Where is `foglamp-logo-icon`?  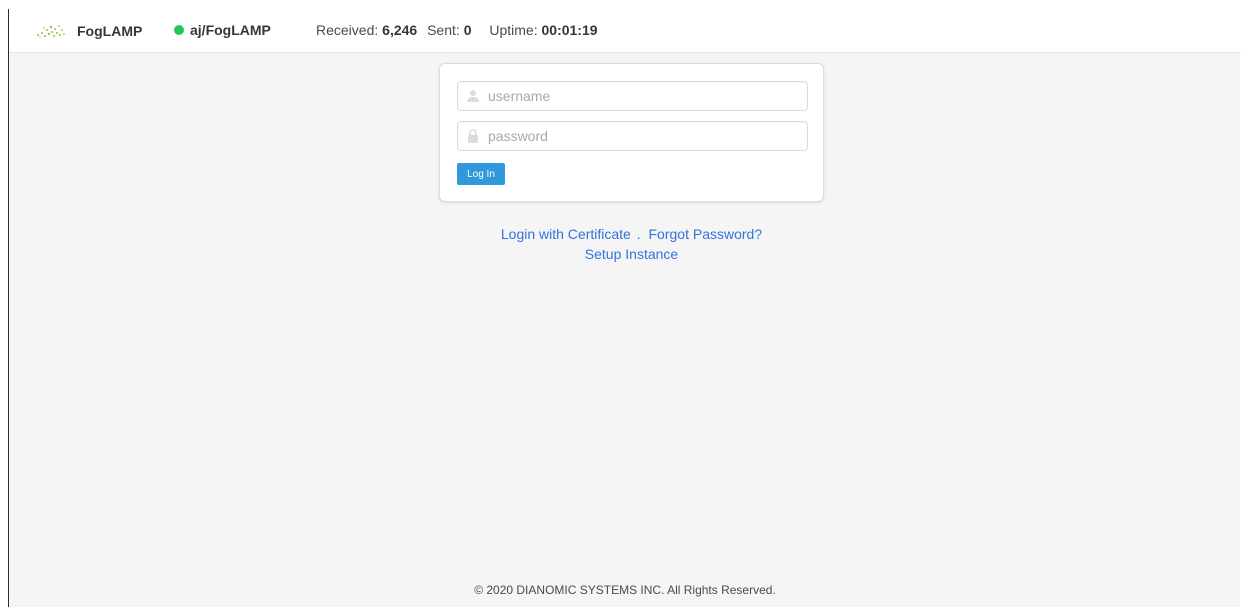
foglamp-logo-icon is located at coordinates (51, 31).